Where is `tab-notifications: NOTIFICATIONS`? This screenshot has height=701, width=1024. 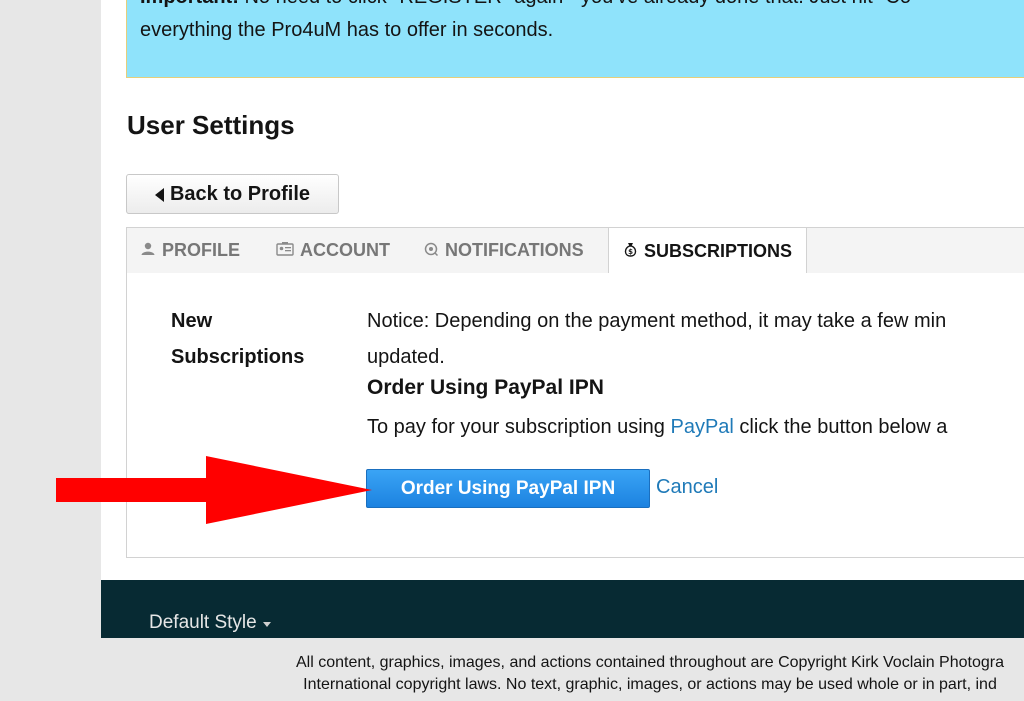 tab-notifications: NOTIFICATIONS is located at coordinates (503, 250).